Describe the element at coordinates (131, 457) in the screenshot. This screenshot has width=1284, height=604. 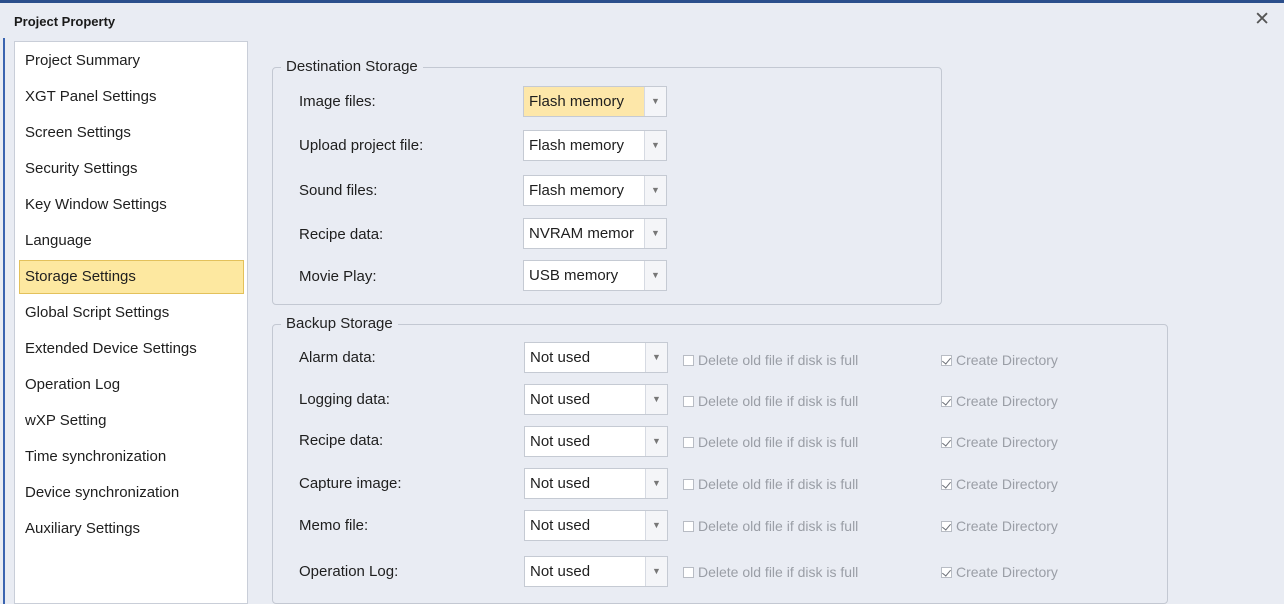
I see `sidebar-item-time-synchronization: Time synchronization` at that location.